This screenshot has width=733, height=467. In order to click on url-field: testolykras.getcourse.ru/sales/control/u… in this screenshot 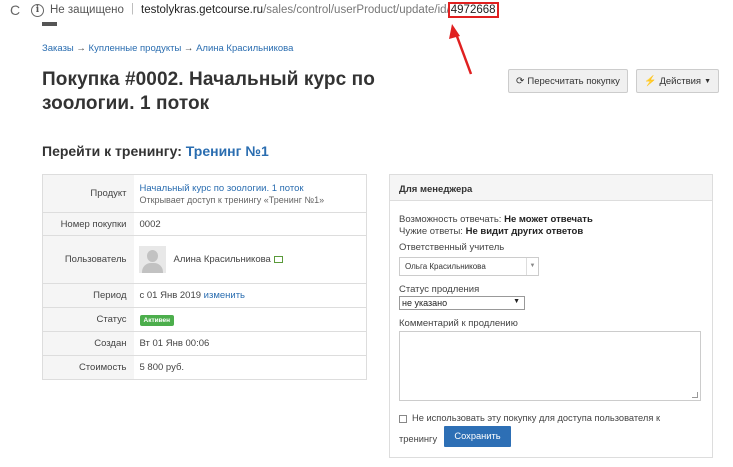, I will do `click(320, 10)`.